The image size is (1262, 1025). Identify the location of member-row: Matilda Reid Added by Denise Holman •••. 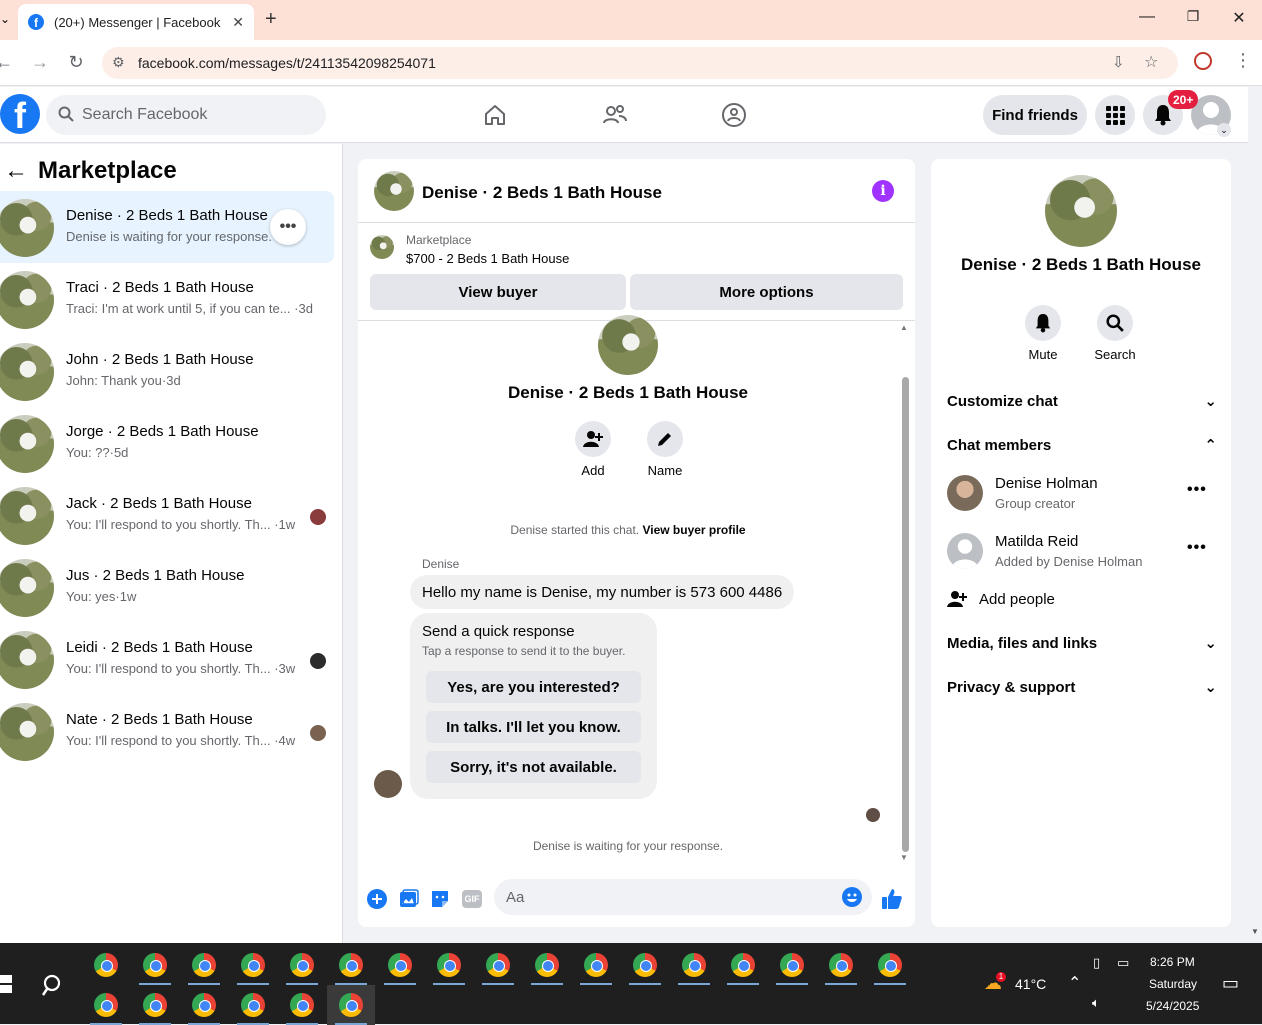
(1082, 551).